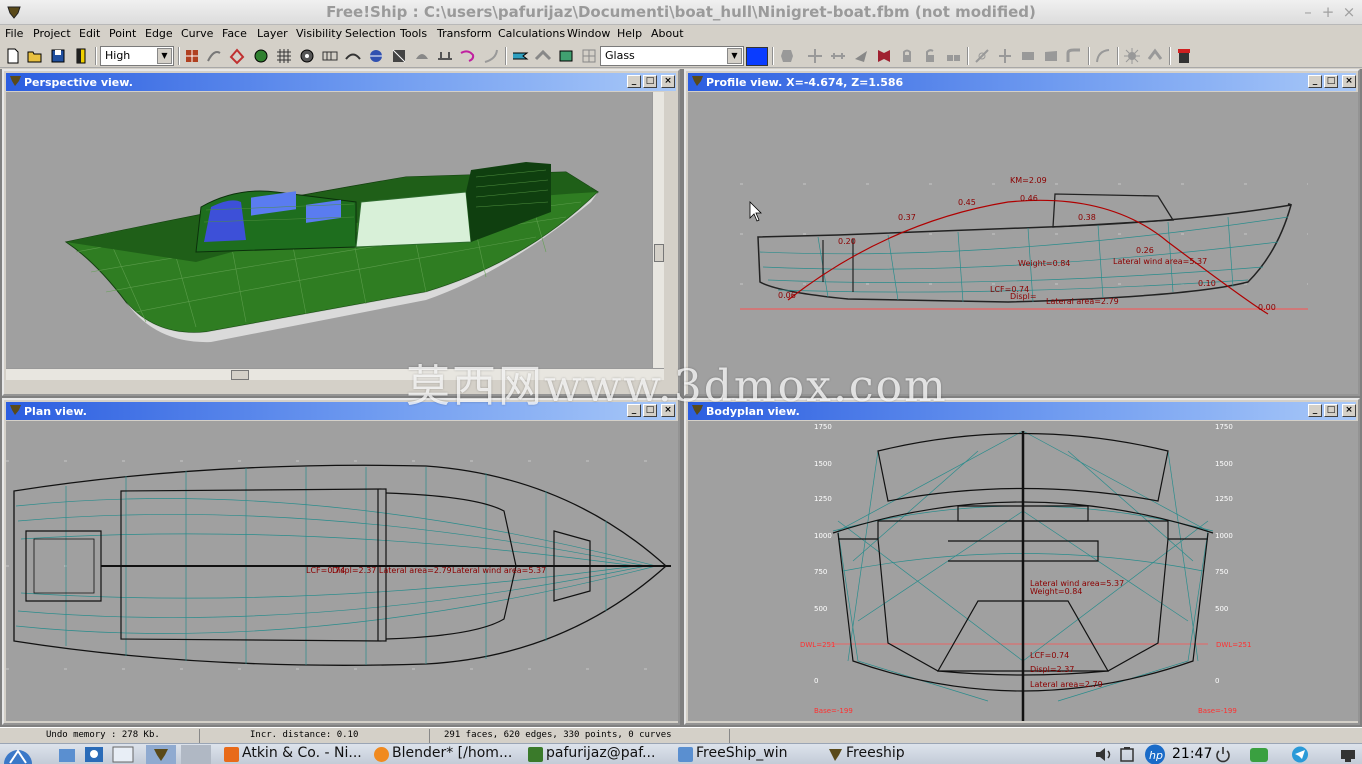 The height and width of the screenshot is (764, 1362). What do you see at coordinates (1300, 754) in the screenshot?
I see `telegram-icon` at bounding box center [1300, 754].